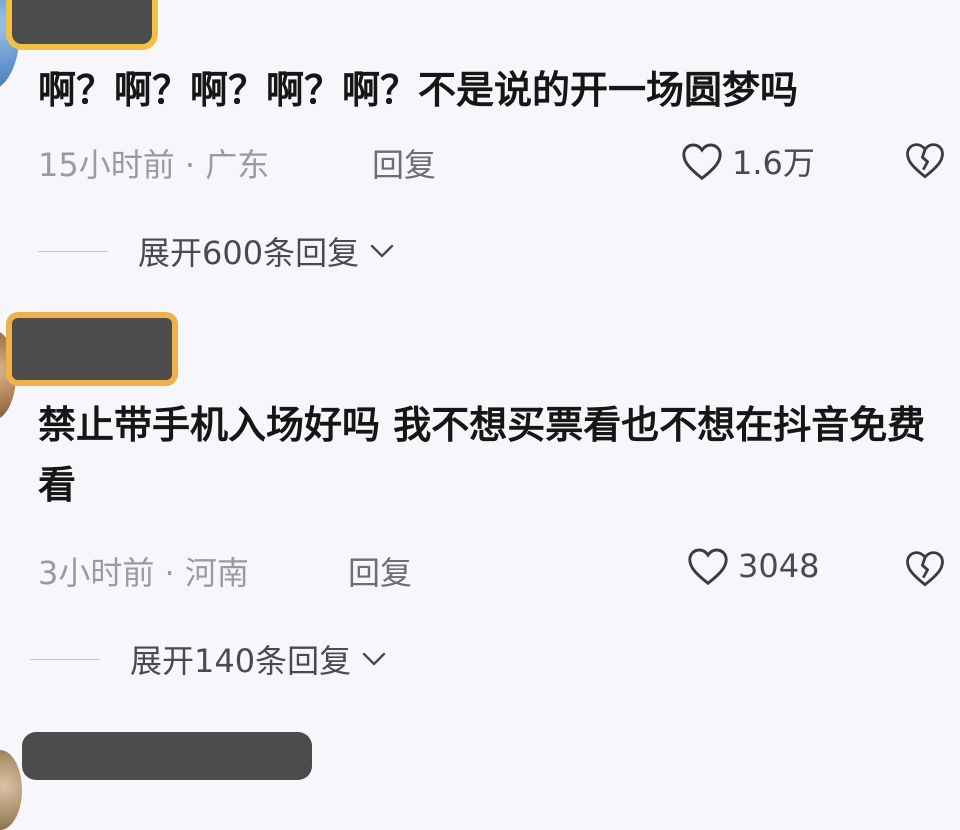 The width and height of the screenshot is (960, 830). I want to click on comment-time-location: 3小时前 · 河南, so click(143, 573).